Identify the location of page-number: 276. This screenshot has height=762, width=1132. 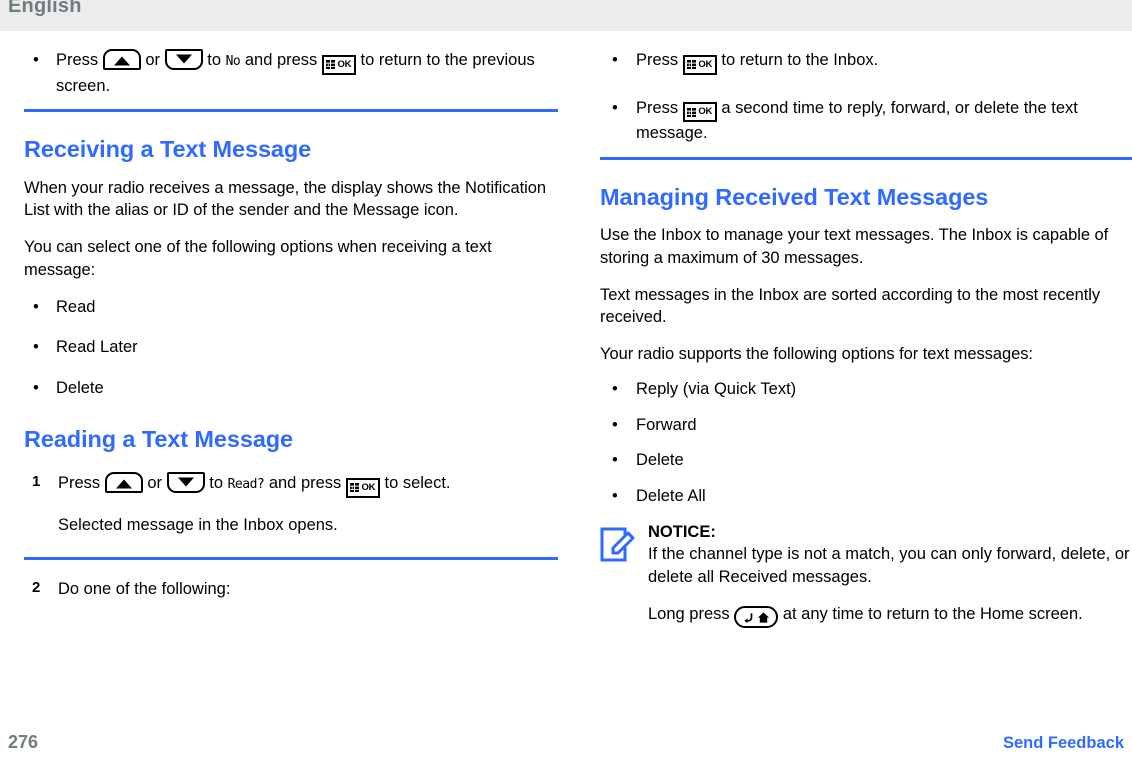
(23, 742).